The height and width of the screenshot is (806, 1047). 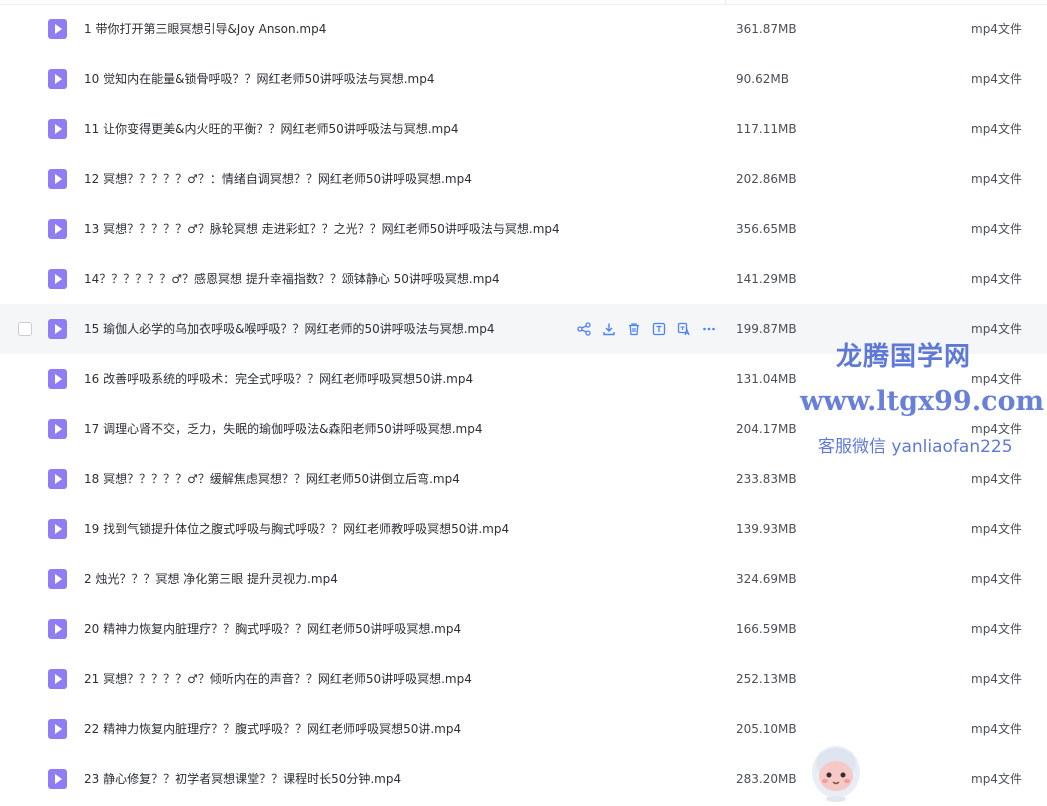 I want to click on file-name: 15 瑜伽人必学的乌加衣呼吸&喉呼吸？？网红老师的50讲呼吸法与冥想.mp4, so click(x=289, y=329).